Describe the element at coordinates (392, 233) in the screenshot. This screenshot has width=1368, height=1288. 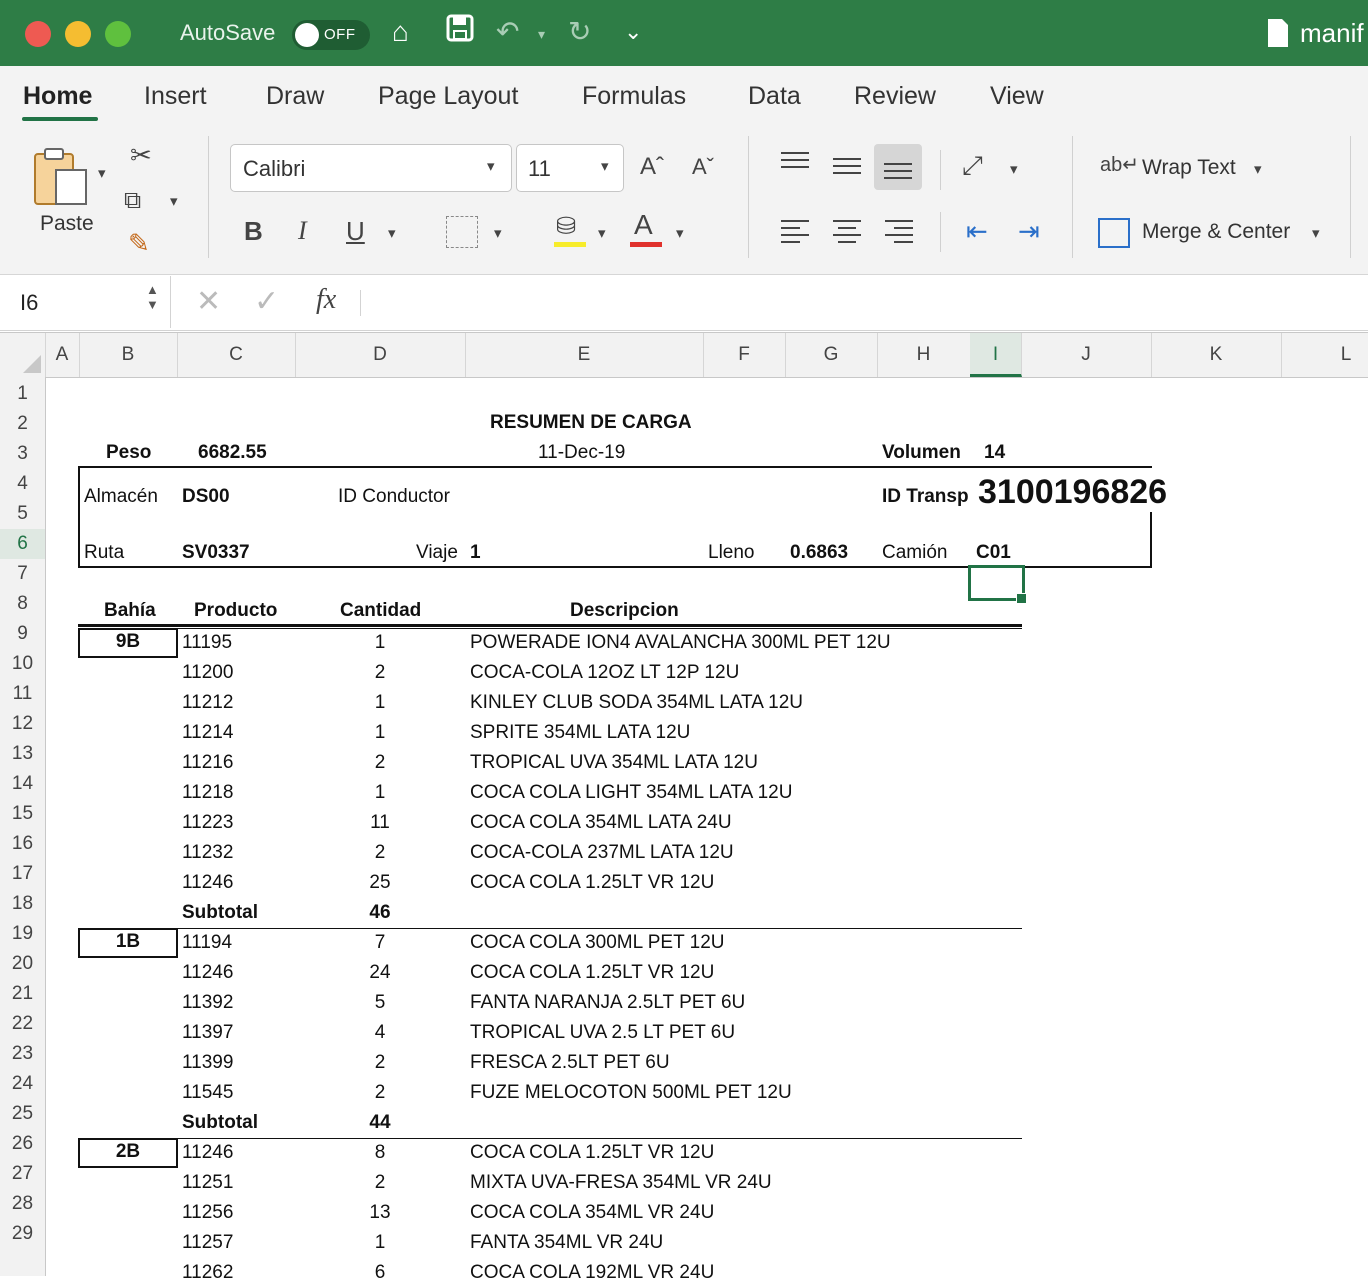
I see `underline-dropdown-icon: ▾` at that location.